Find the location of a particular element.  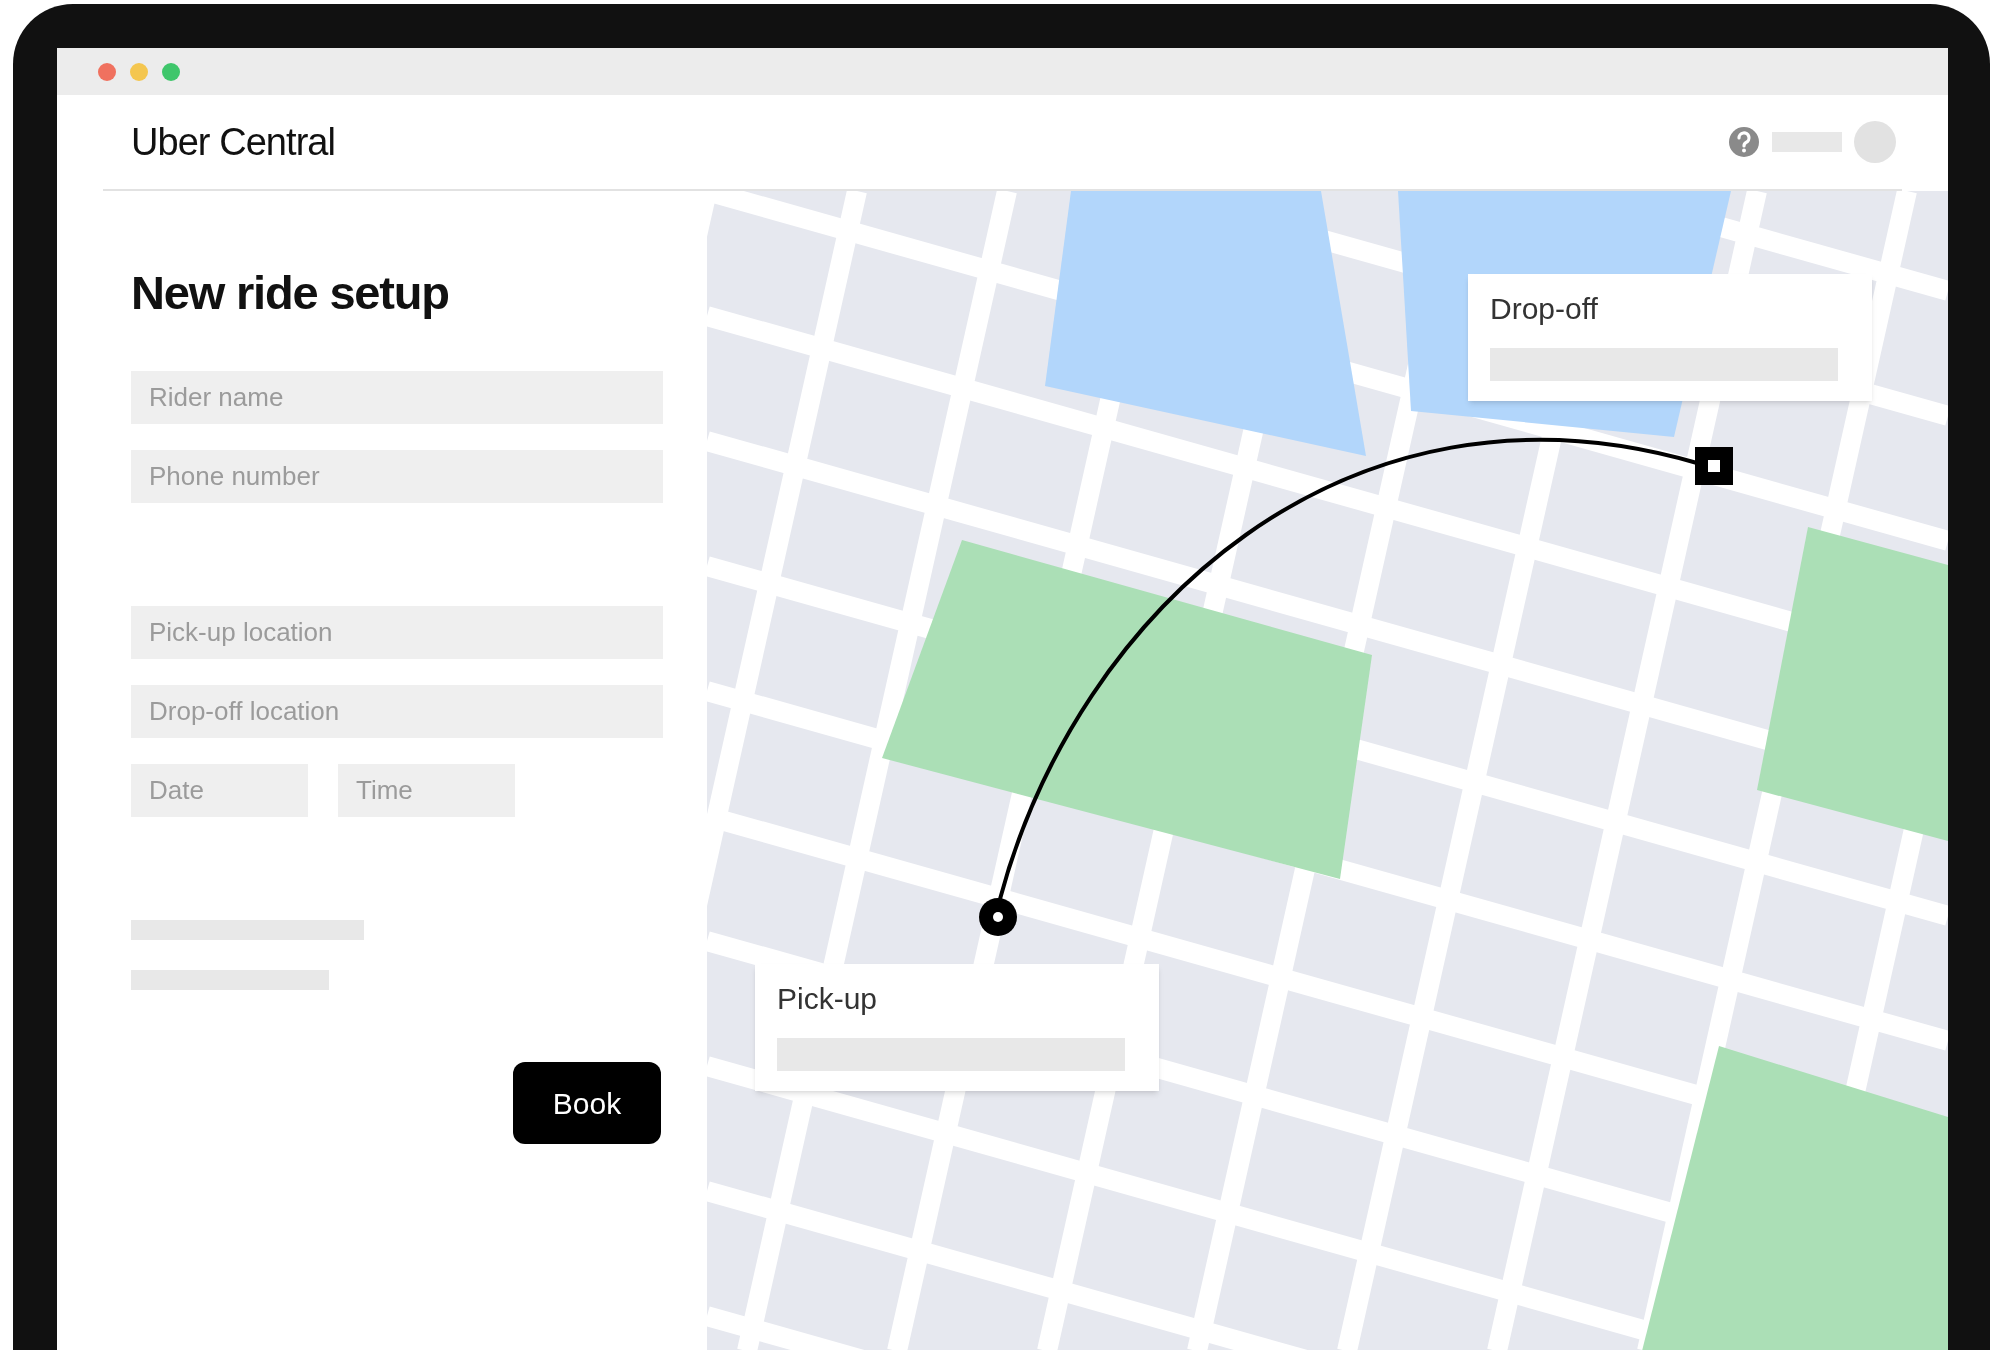

book-button: Book is located at coordinates (587, 1103).